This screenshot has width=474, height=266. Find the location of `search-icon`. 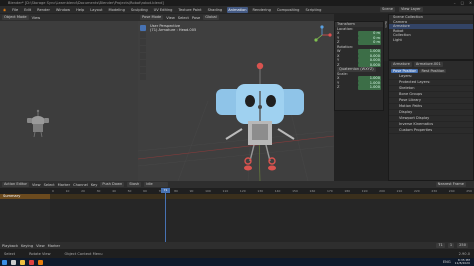

search-icon is located at coordinates (13, 262).